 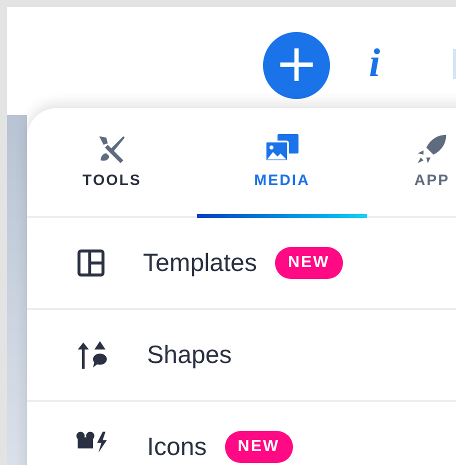 What do you see at coordinates (91, 263) in the screenshot?
I see `layout-icon` at bounding box center [91, 263].